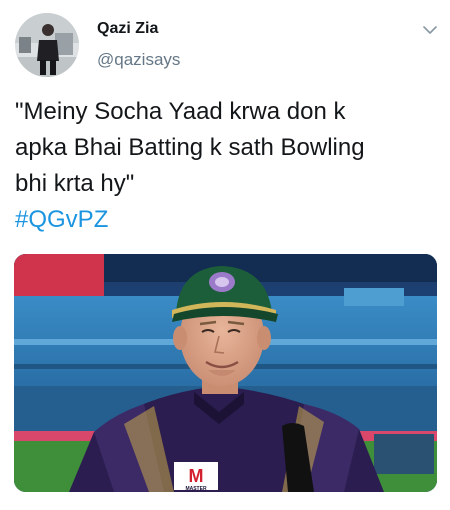 The height and width of the screenshot is (510, 450). I want to click on author-avatar, so click(47, 45).